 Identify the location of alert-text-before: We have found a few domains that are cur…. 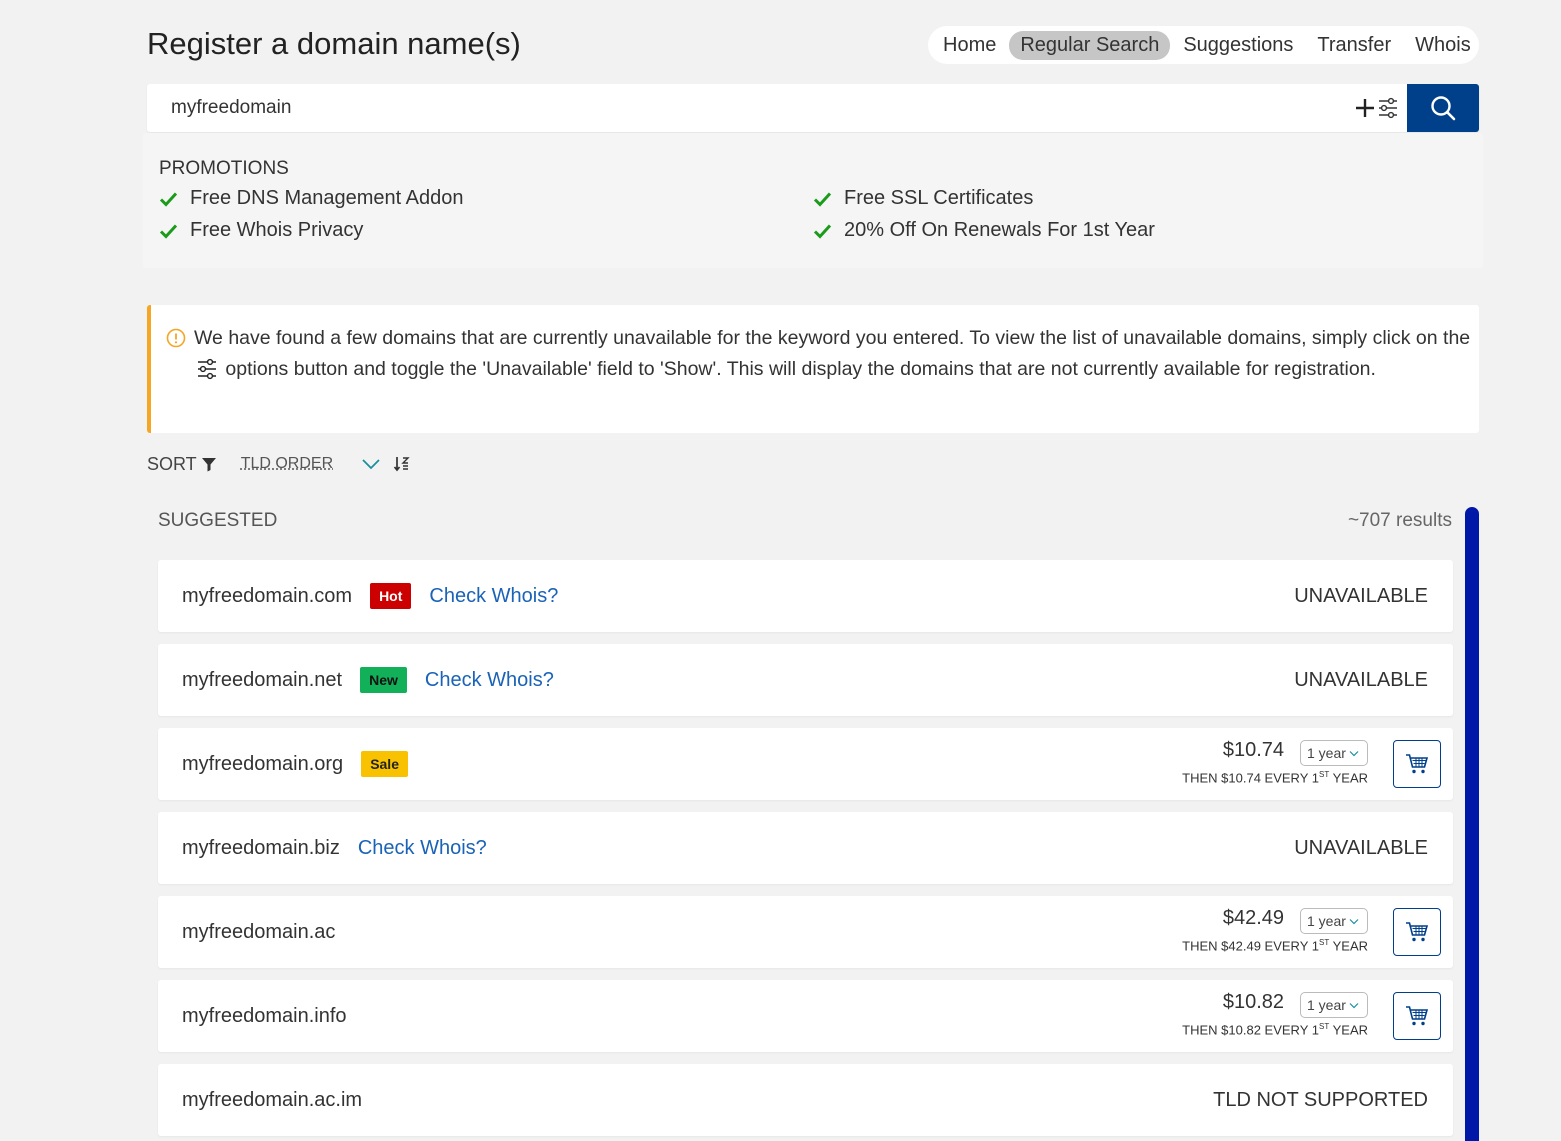
(832, 338).